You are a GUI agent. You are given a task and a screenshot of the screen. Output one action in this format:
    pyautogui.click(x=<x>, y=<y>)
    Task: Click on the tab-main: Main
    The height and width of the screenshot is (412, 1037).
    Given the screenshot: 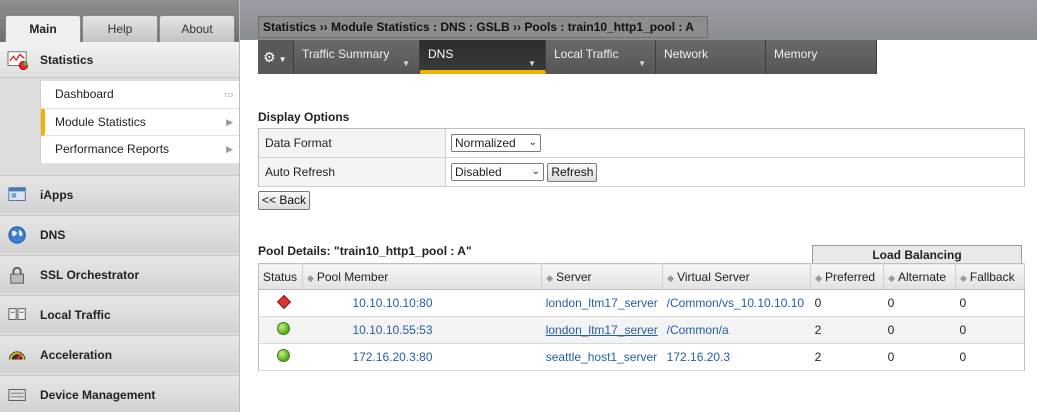 What is the action you would take?
    pyautogui.click(x=43, y=29)
    